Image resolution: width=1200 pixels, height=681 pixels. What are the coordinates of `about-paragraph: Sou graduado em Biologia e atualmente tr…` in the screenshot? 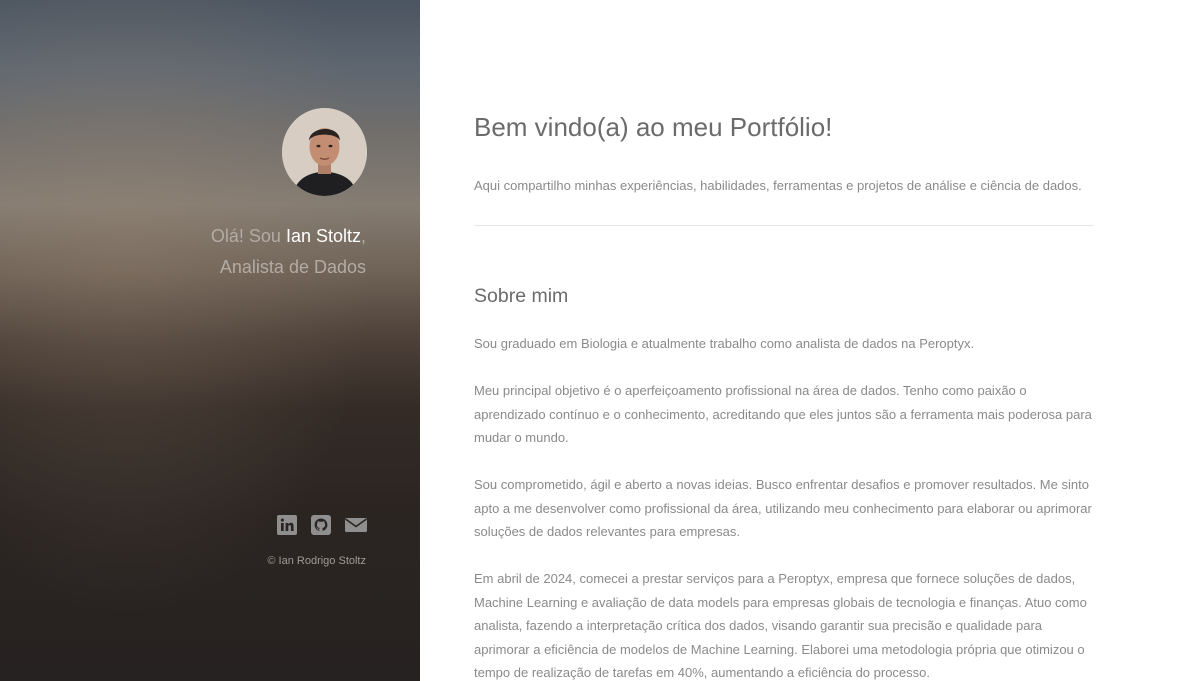 It's located at (724, 343).